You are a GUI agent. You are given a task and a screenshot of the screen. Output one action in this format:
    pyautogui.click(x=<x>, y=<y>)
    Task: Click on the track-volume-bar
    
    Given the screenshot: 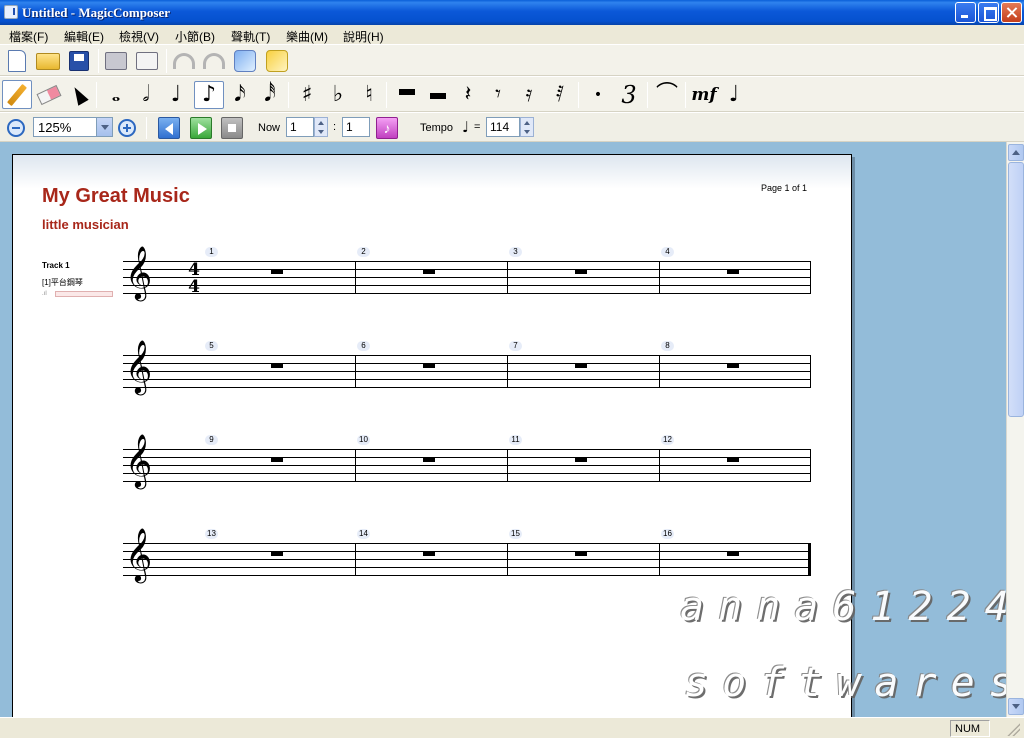 What is the action you would take?
    pyautogui.click(x=84, y=294)
    